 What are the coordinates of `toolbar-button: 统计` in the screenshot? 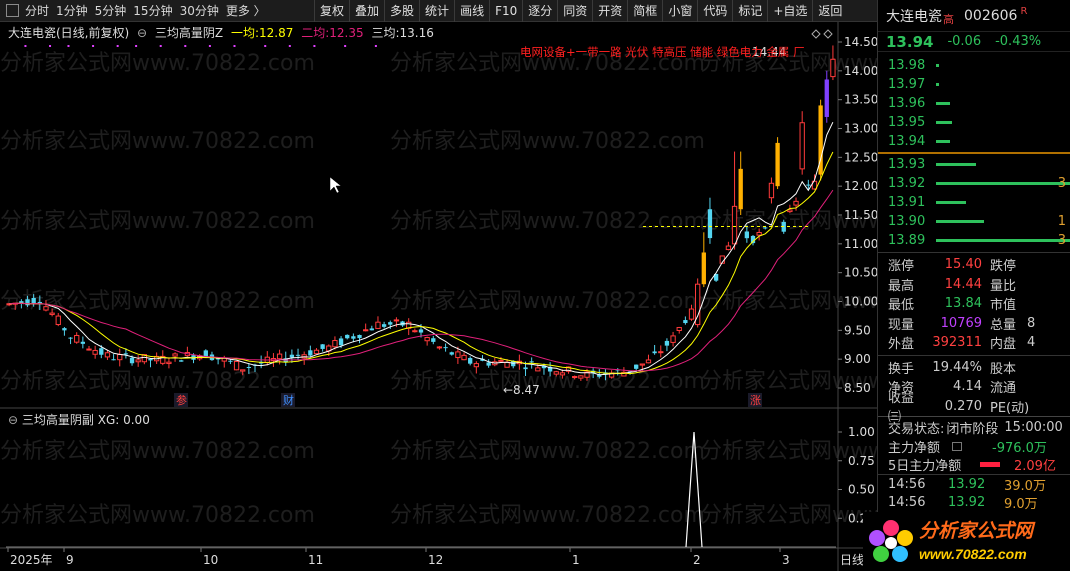 It's located at (436, 11).